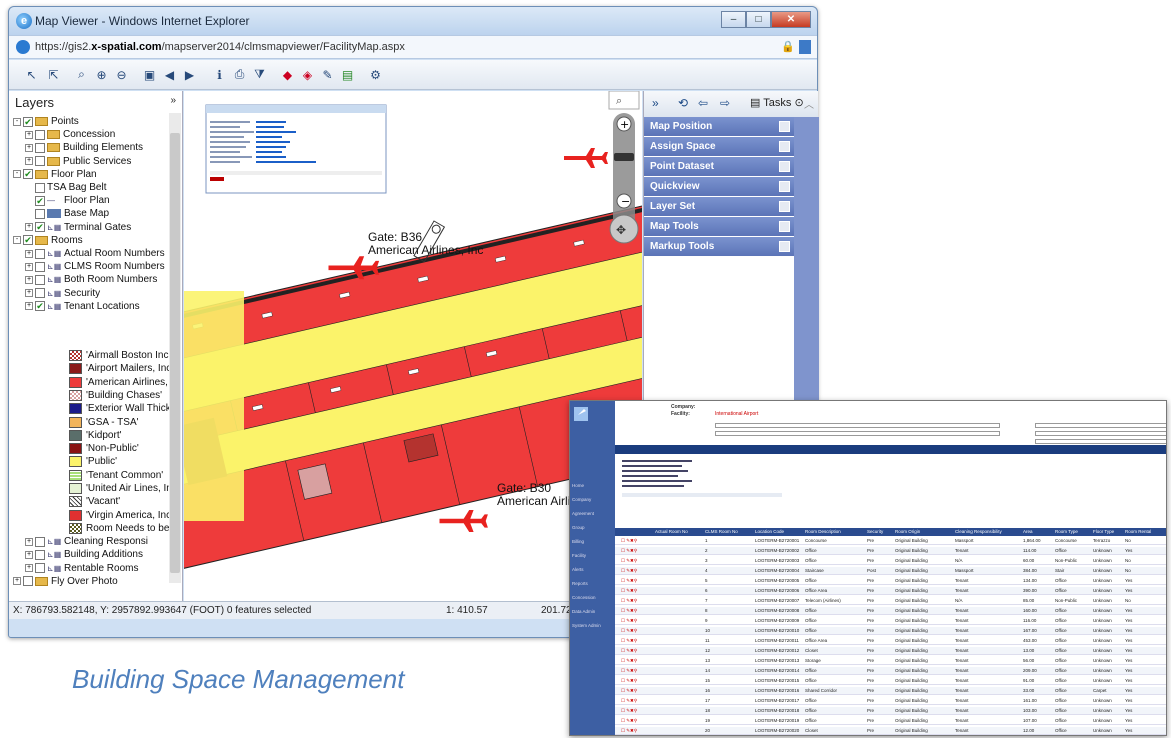 This screenshot has width=1171, height=738. What do you see at coordinates (70, 134) in the screenshot?
I see `layer-item-1: + Concession` at bounding box center [70, 134].